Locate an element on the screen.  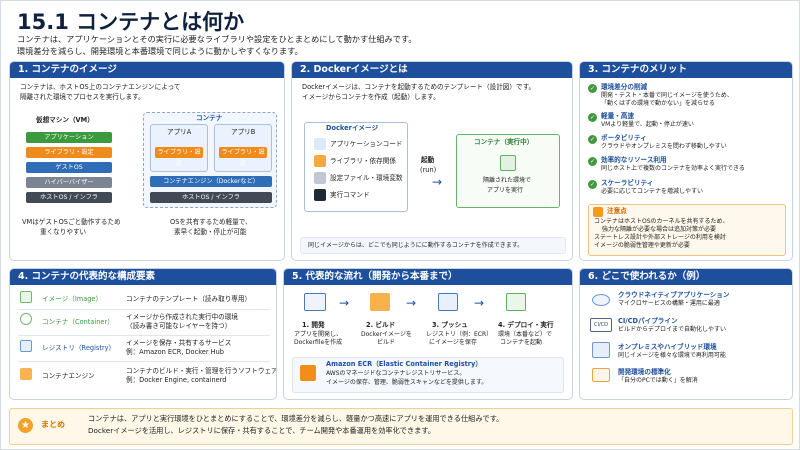
step-desc: レジストリ（例：ECR） is located at coordinates (459, 334).